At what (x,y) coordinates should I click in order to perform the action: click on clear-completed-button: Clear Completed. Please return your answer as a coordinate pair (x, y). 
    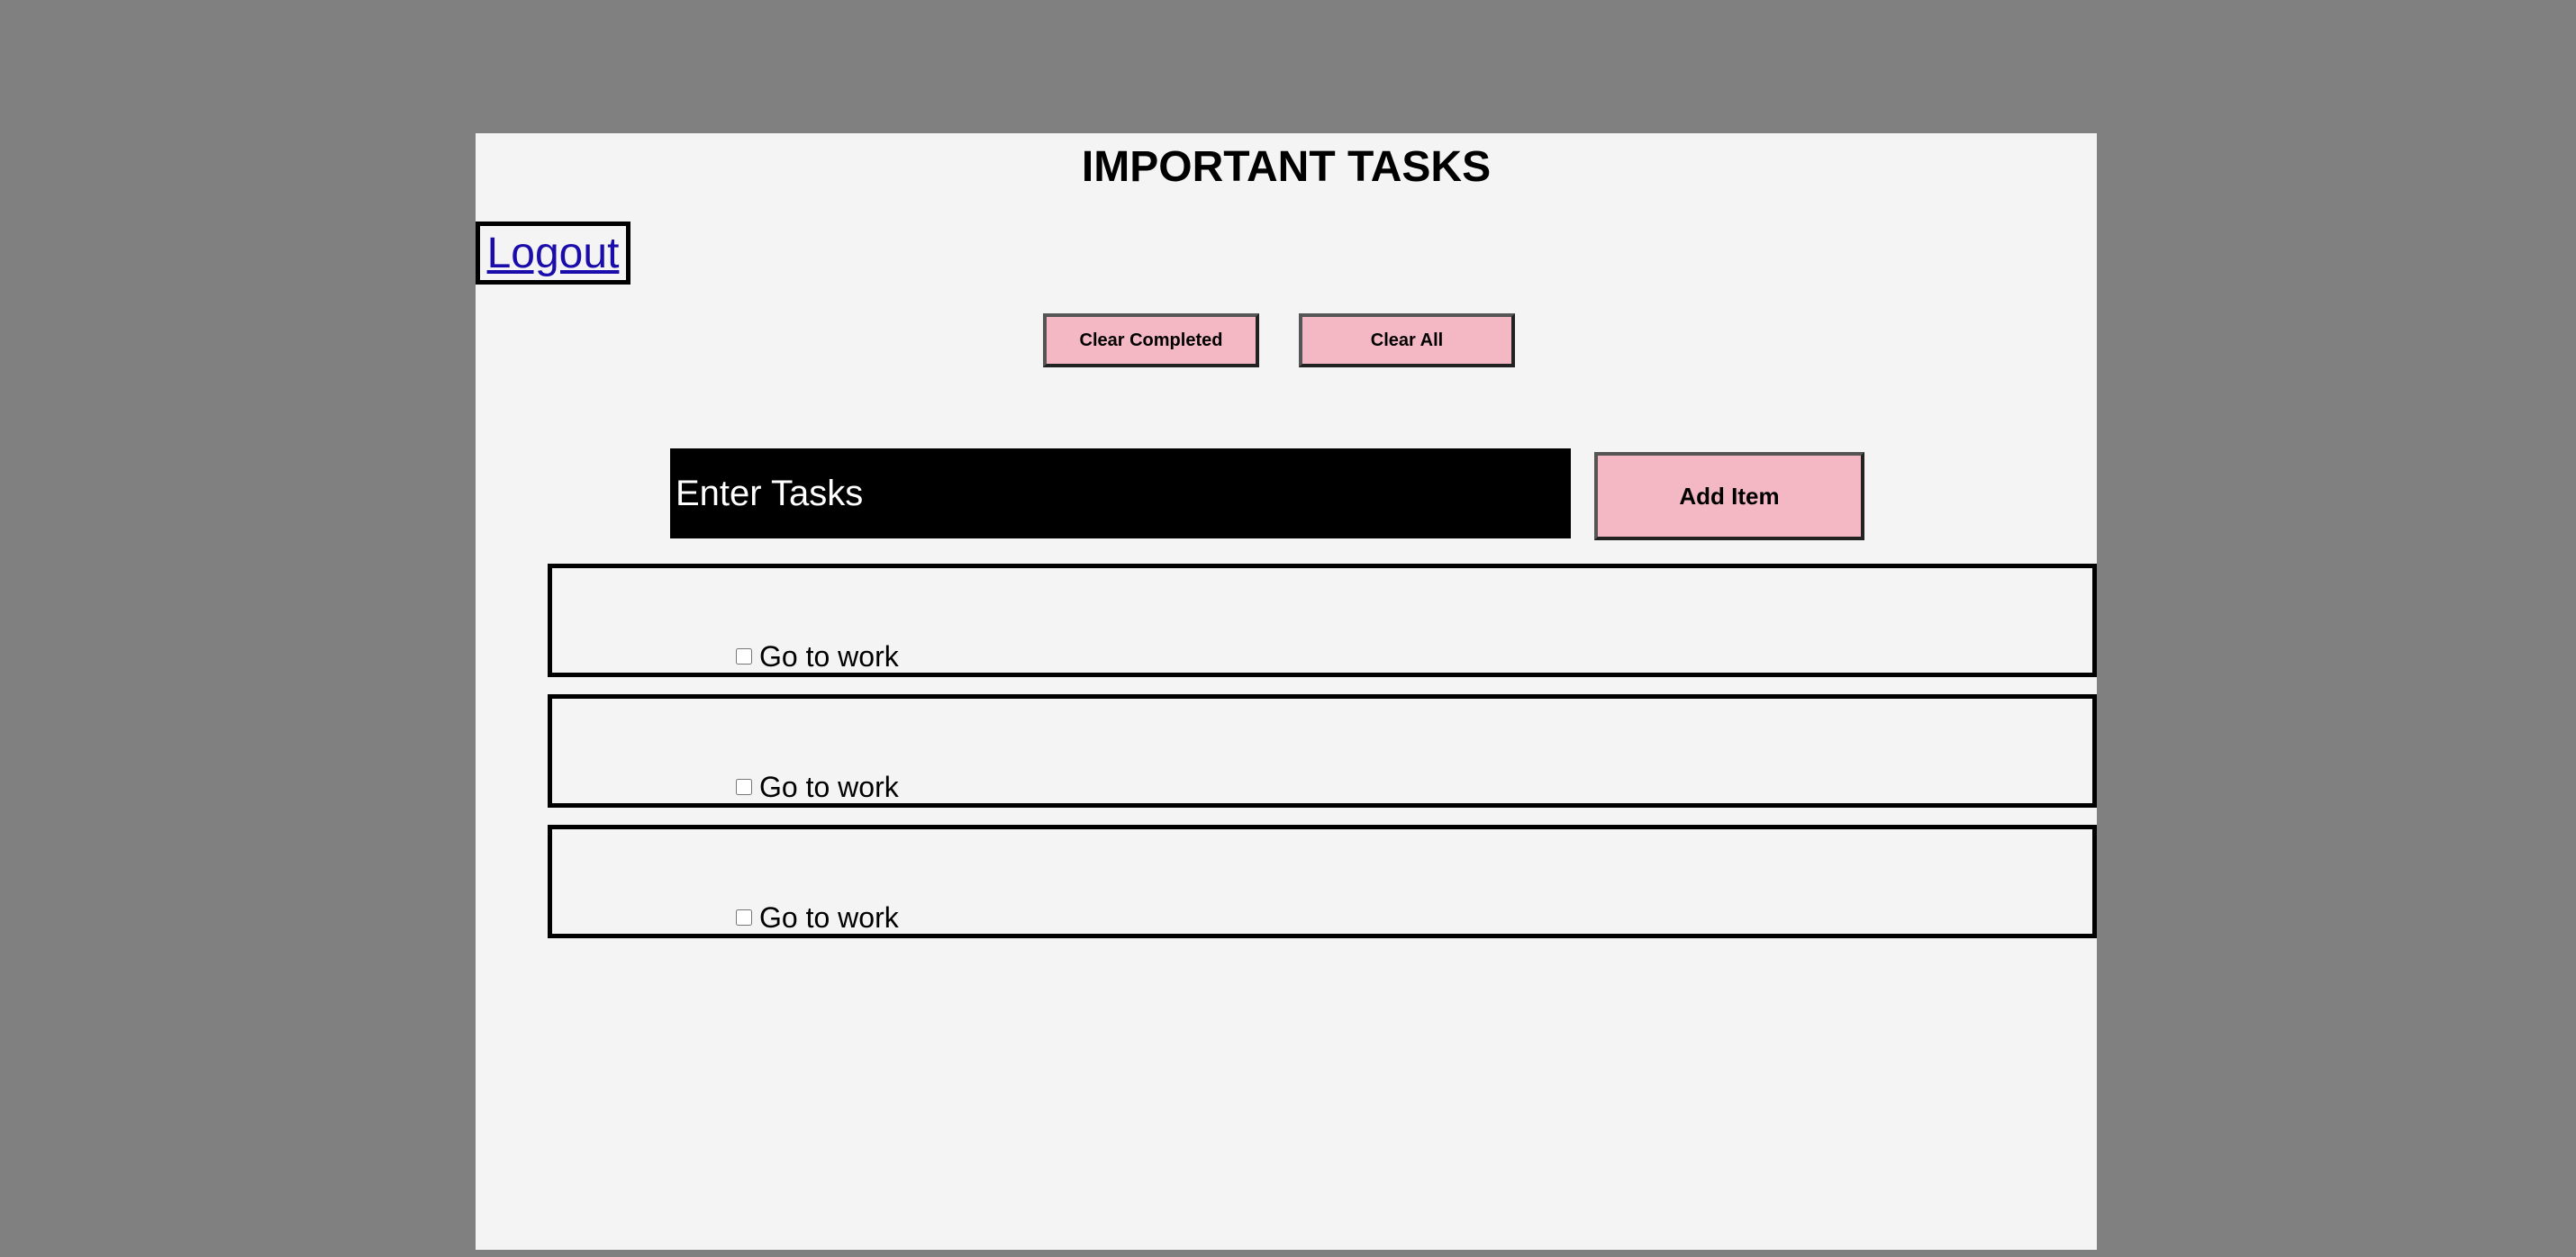
    Looking at the image, I should click on (1151, 340).